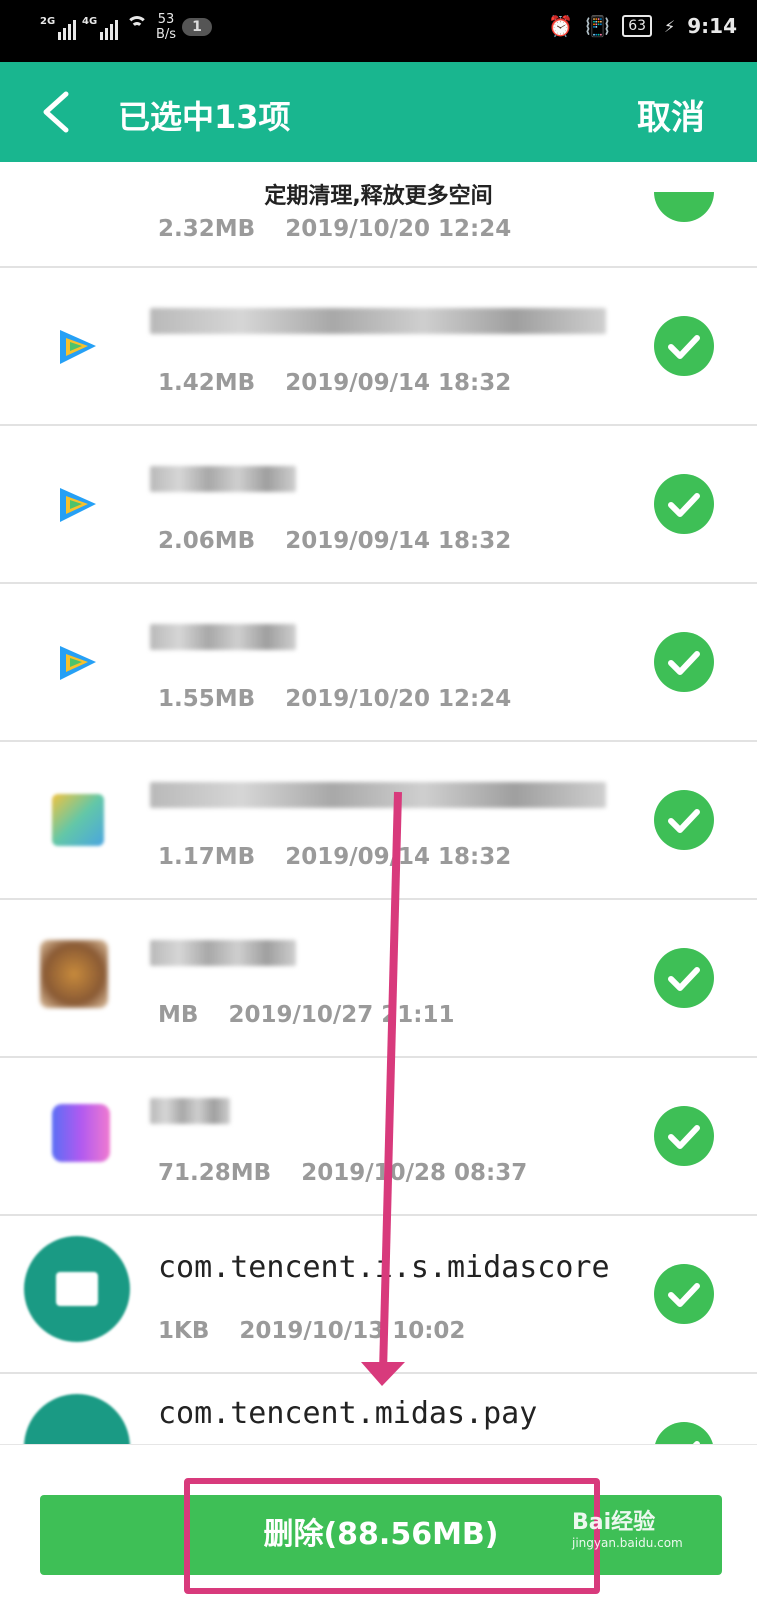 Image resolution: width=757 pixels, height=1600 pixels. I want to click on clock: 9:14, so click(712, 26).